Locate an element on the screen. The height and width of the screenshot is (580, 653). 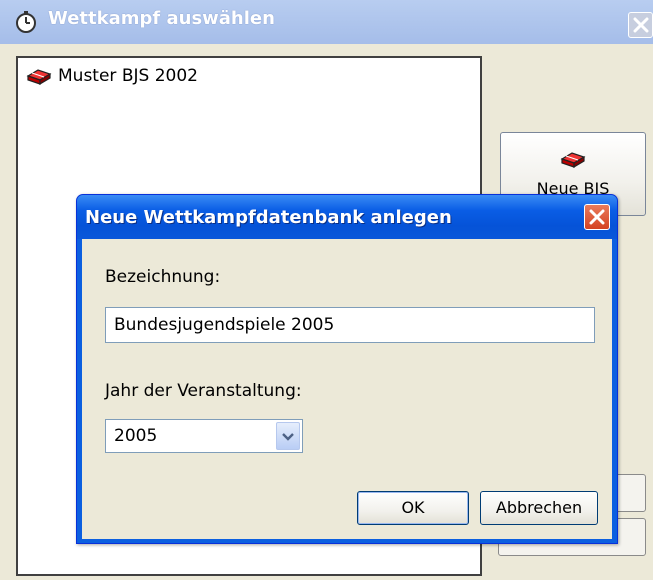
window-title: Wettkampf auswählen is located at coordinates (161, 18).